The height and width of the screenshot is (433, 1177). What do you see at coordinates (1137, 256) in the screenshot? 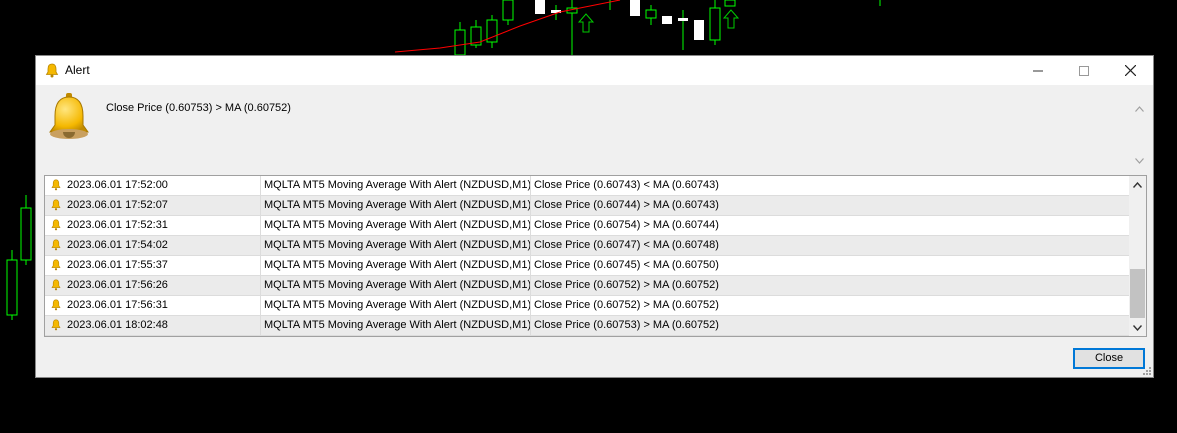
I see `list-scrollbar` at bounding box center [1137, 256].